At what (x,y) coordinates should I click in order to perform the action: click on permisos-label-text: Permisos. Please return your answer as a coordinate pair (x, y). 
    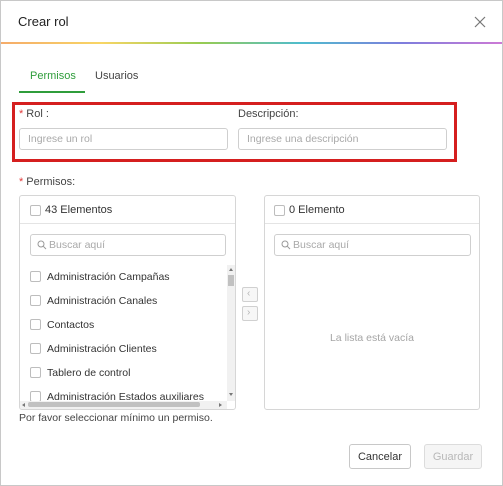
    Looking at the image, I should click on (49, 182).